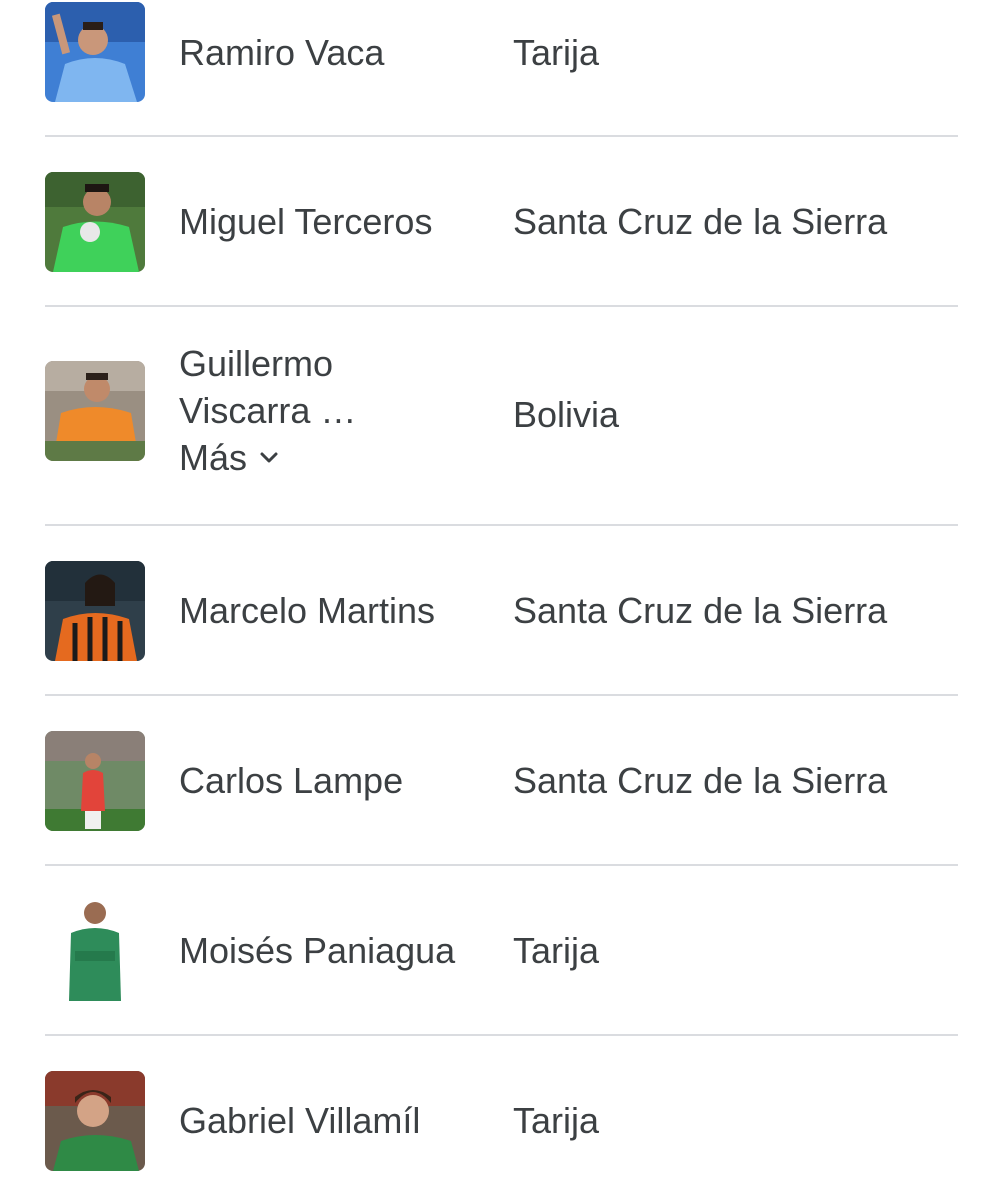 The image size is (1003, 1200). What do you see at coordinates (213, 457) in the screenshot?
I see `more-label: Más` at bounding box center [213, 457].